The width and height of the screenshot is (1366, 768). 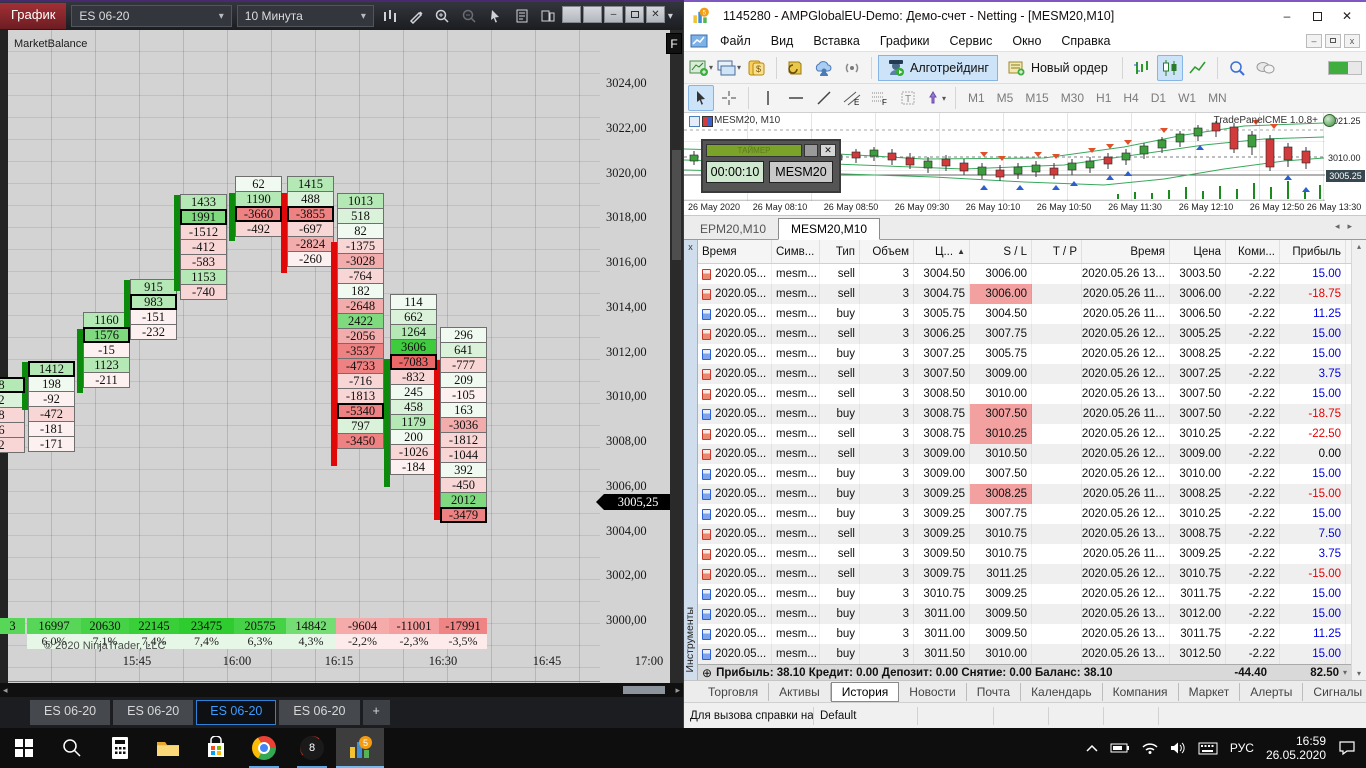 What do you see at coordinates (1265, 68) in the screenshot?
I see `chat-icon` at bounding box center [1265, 68].